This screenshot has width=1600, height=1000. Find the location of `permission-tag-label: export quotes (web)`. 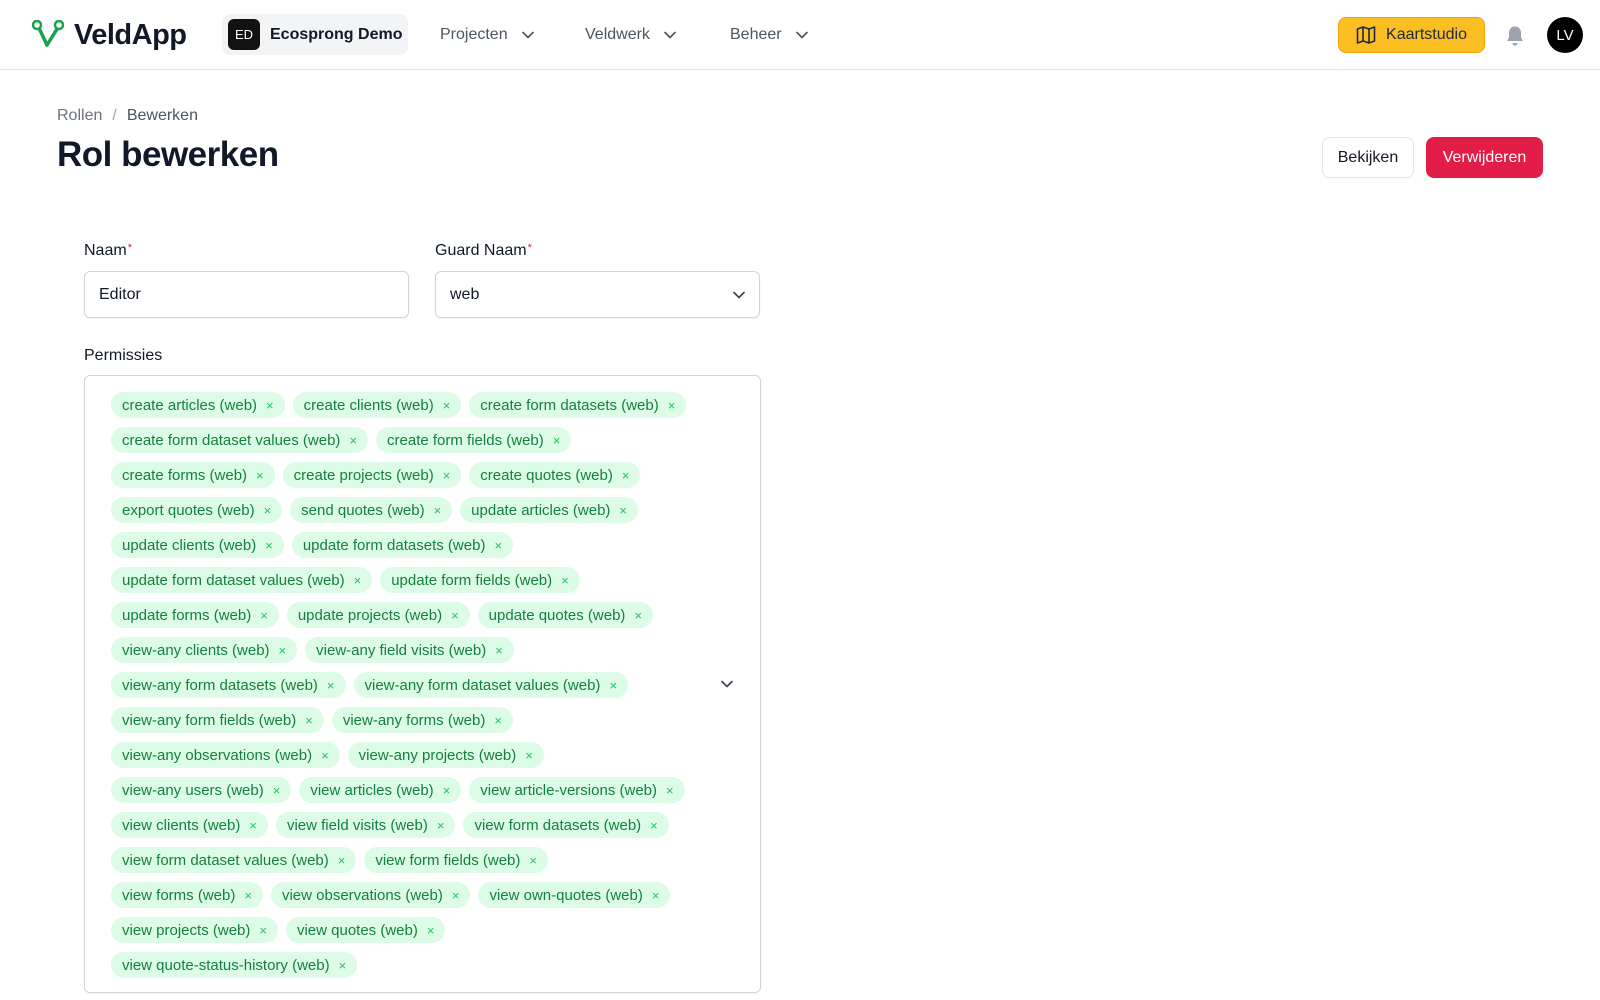

permission-tag-label: export quotes (web) is located at coordinates (188, 510).